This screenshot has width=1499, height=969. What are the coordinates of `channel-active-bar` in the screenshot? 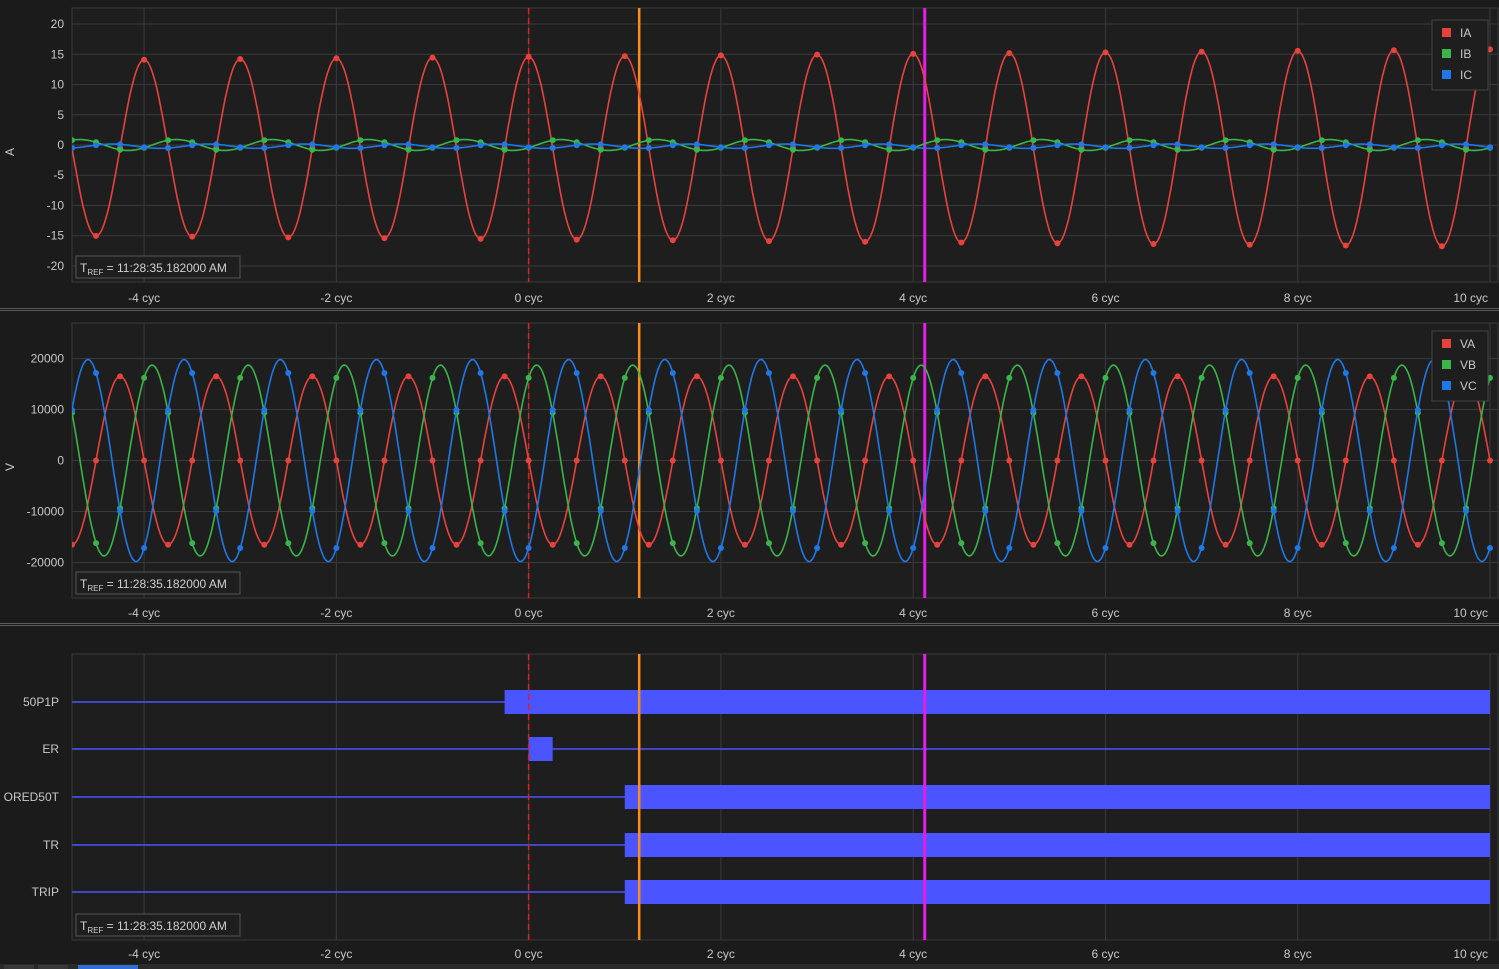 It's located at (1057, 845).